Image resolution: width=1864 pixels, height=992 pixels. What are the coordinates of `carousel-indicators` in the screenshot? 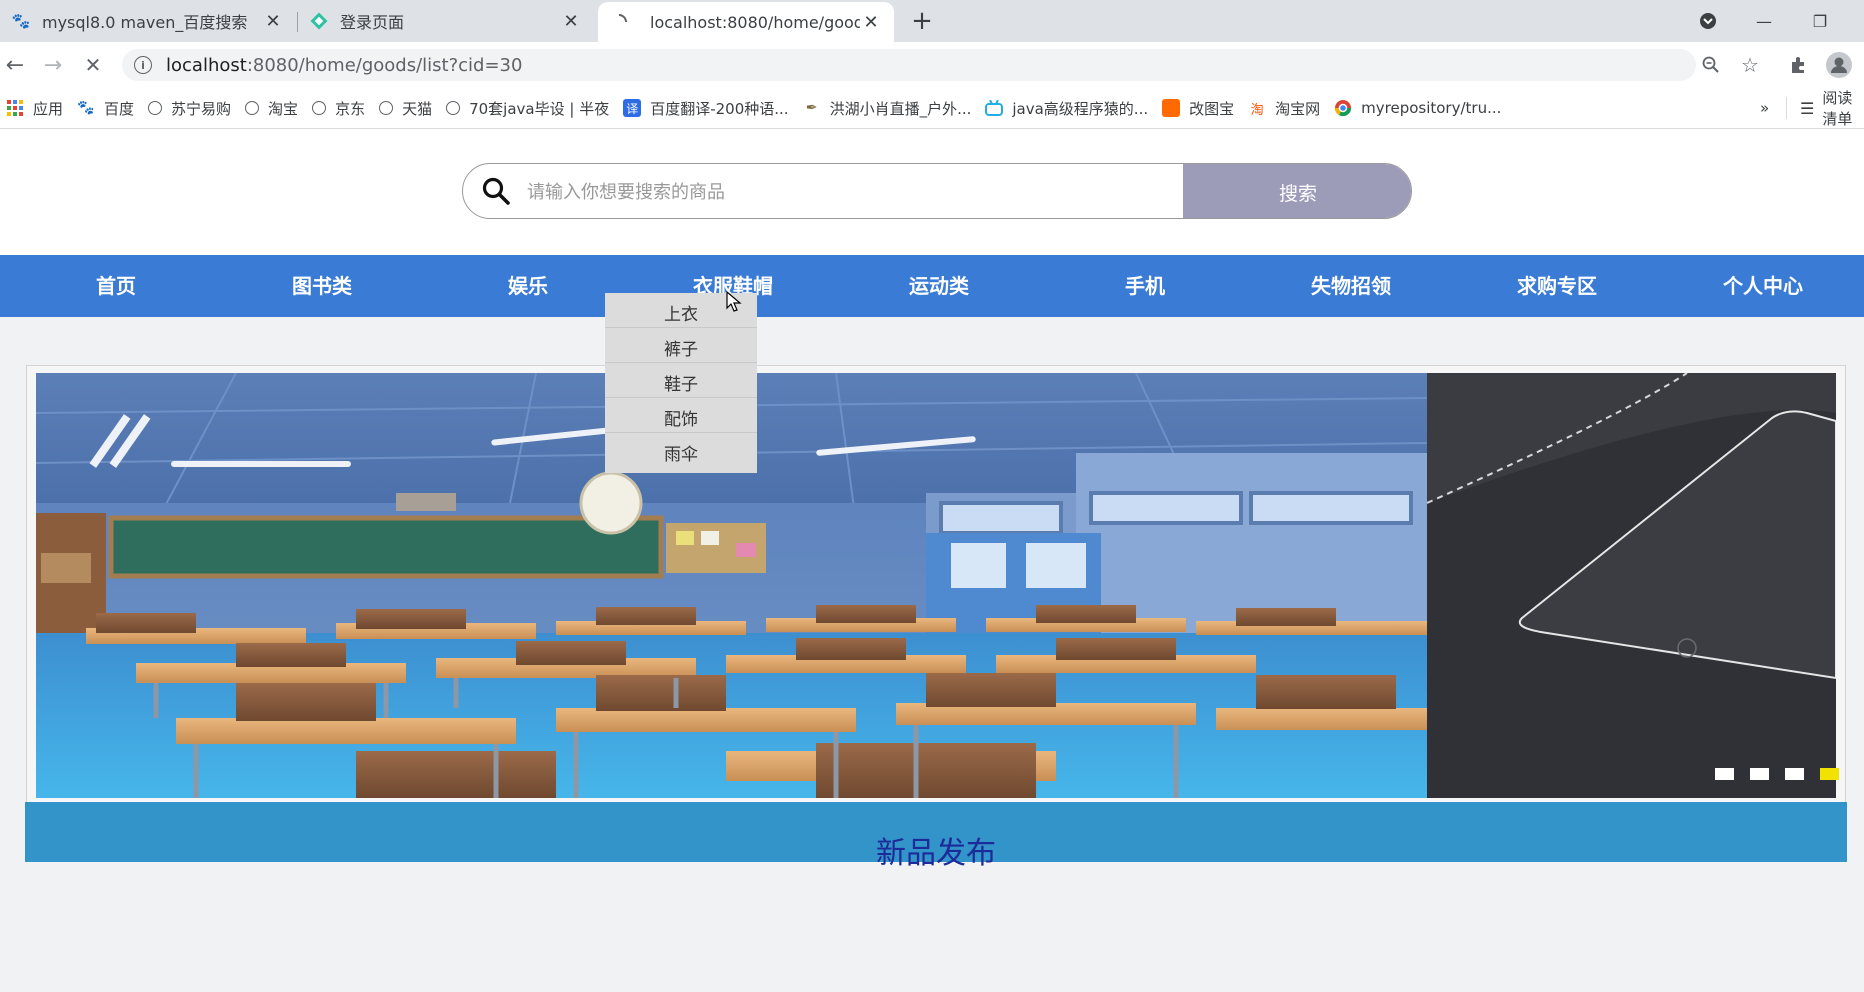 It's located at (1777, 774).